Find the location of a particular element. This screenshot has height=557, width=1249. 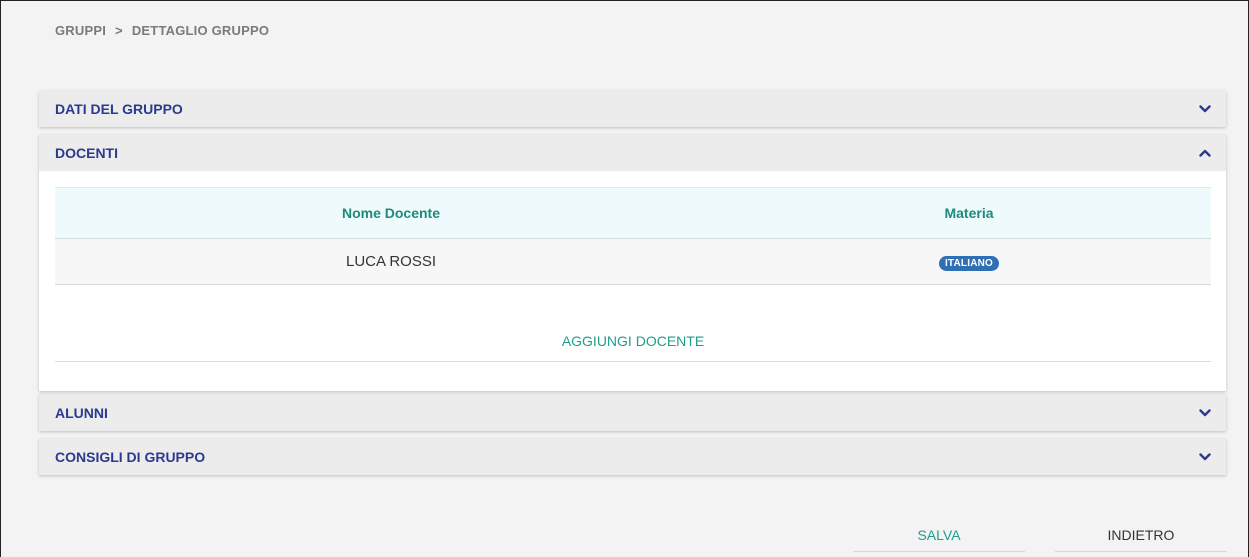

section-alunni: ALUNNI is located at coordinates (632, 413).